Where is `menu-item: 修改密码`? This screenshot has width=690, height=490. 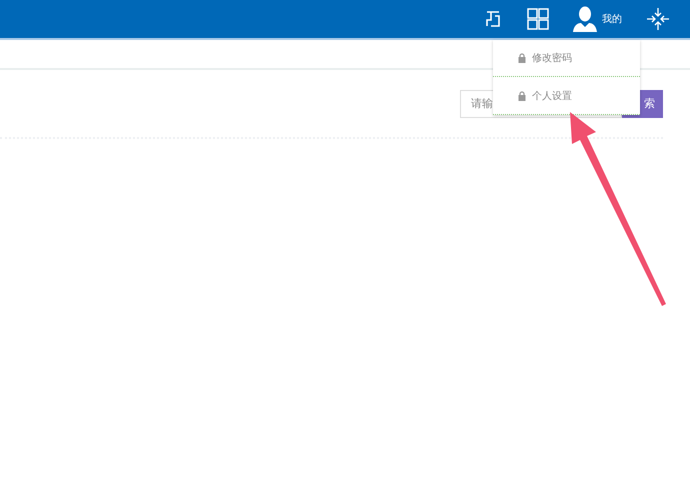 menu-item: 修改密码 is located at coordinates (566, 58).